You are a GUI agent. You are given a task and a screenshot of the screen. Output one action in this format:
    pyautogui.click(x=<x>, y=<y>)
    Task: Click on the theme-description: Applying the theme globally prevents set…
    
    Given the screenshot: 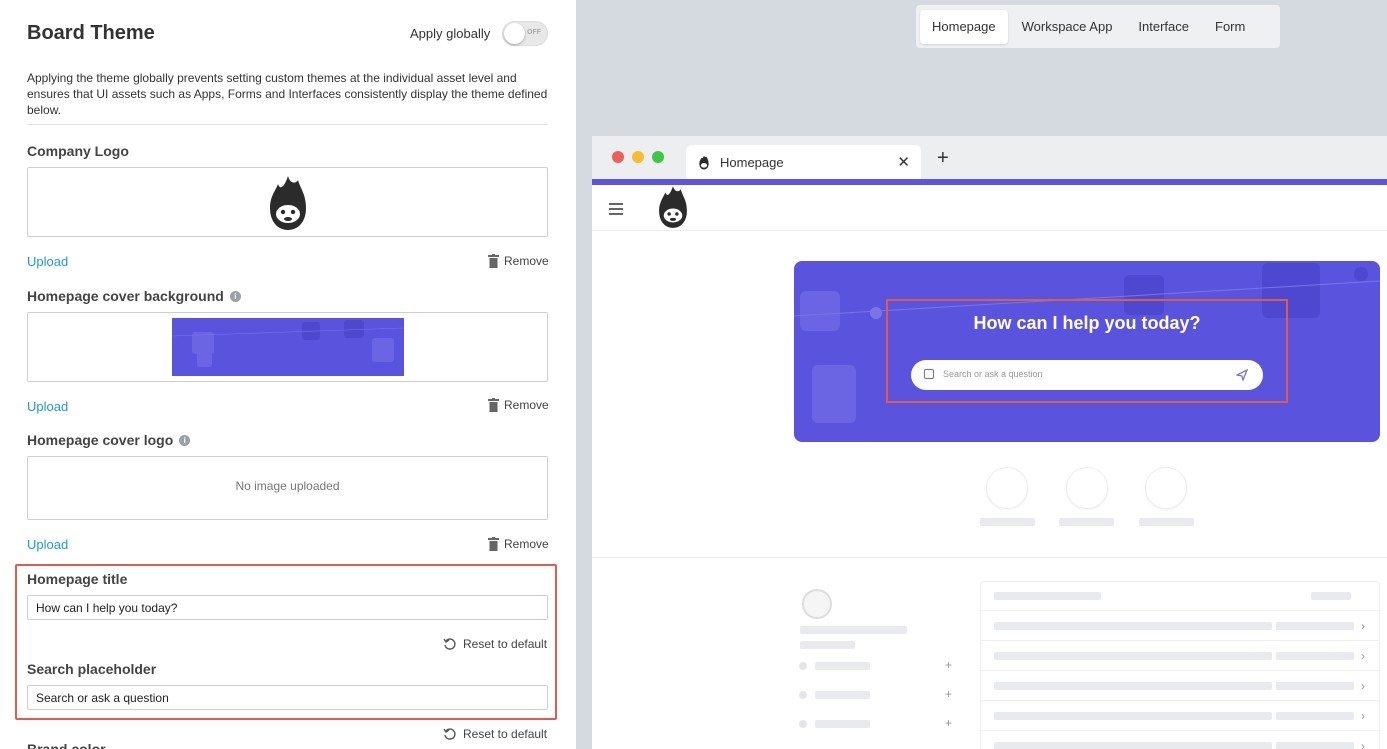 What is the action you would take?
    pyautogui.click(x=287, y=94)
    